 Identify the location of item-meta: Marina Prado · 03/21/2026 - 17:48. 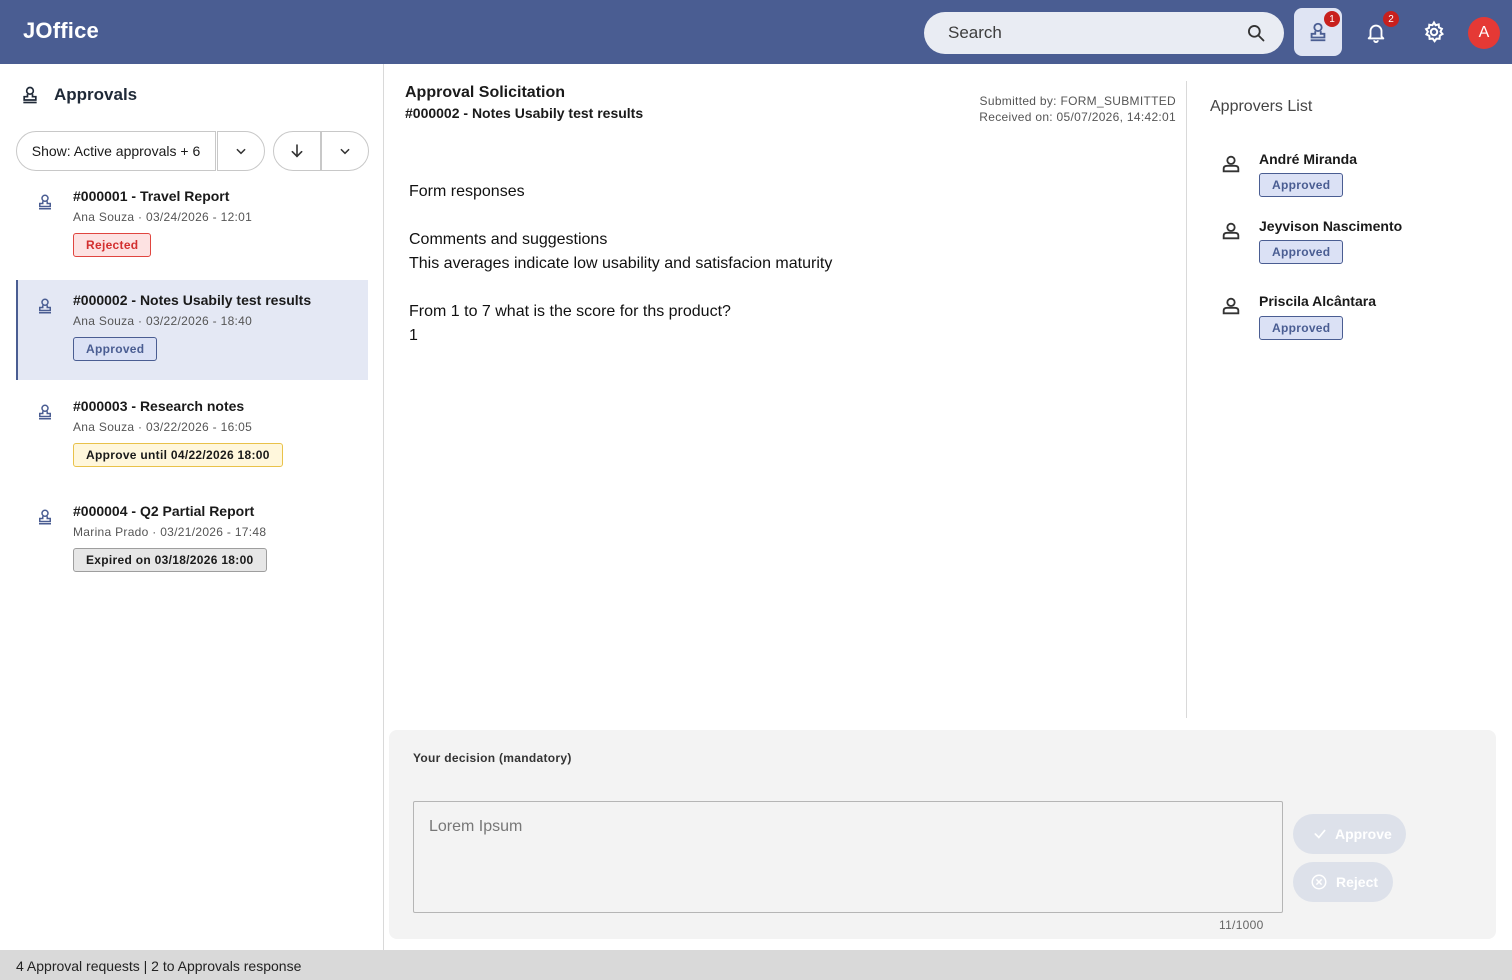
(170, 532).